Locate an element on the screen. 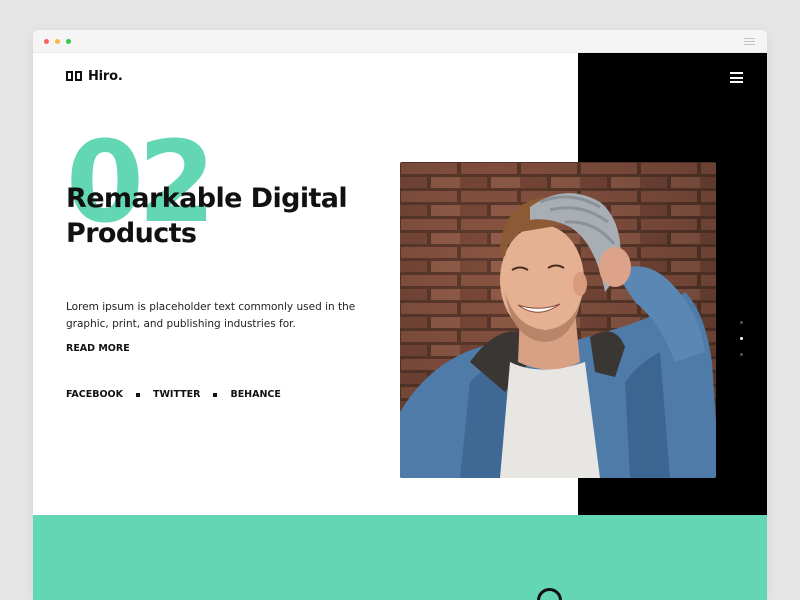 This screenshot has width=800, height=600. accent-band is located at coordinates (400, 557).